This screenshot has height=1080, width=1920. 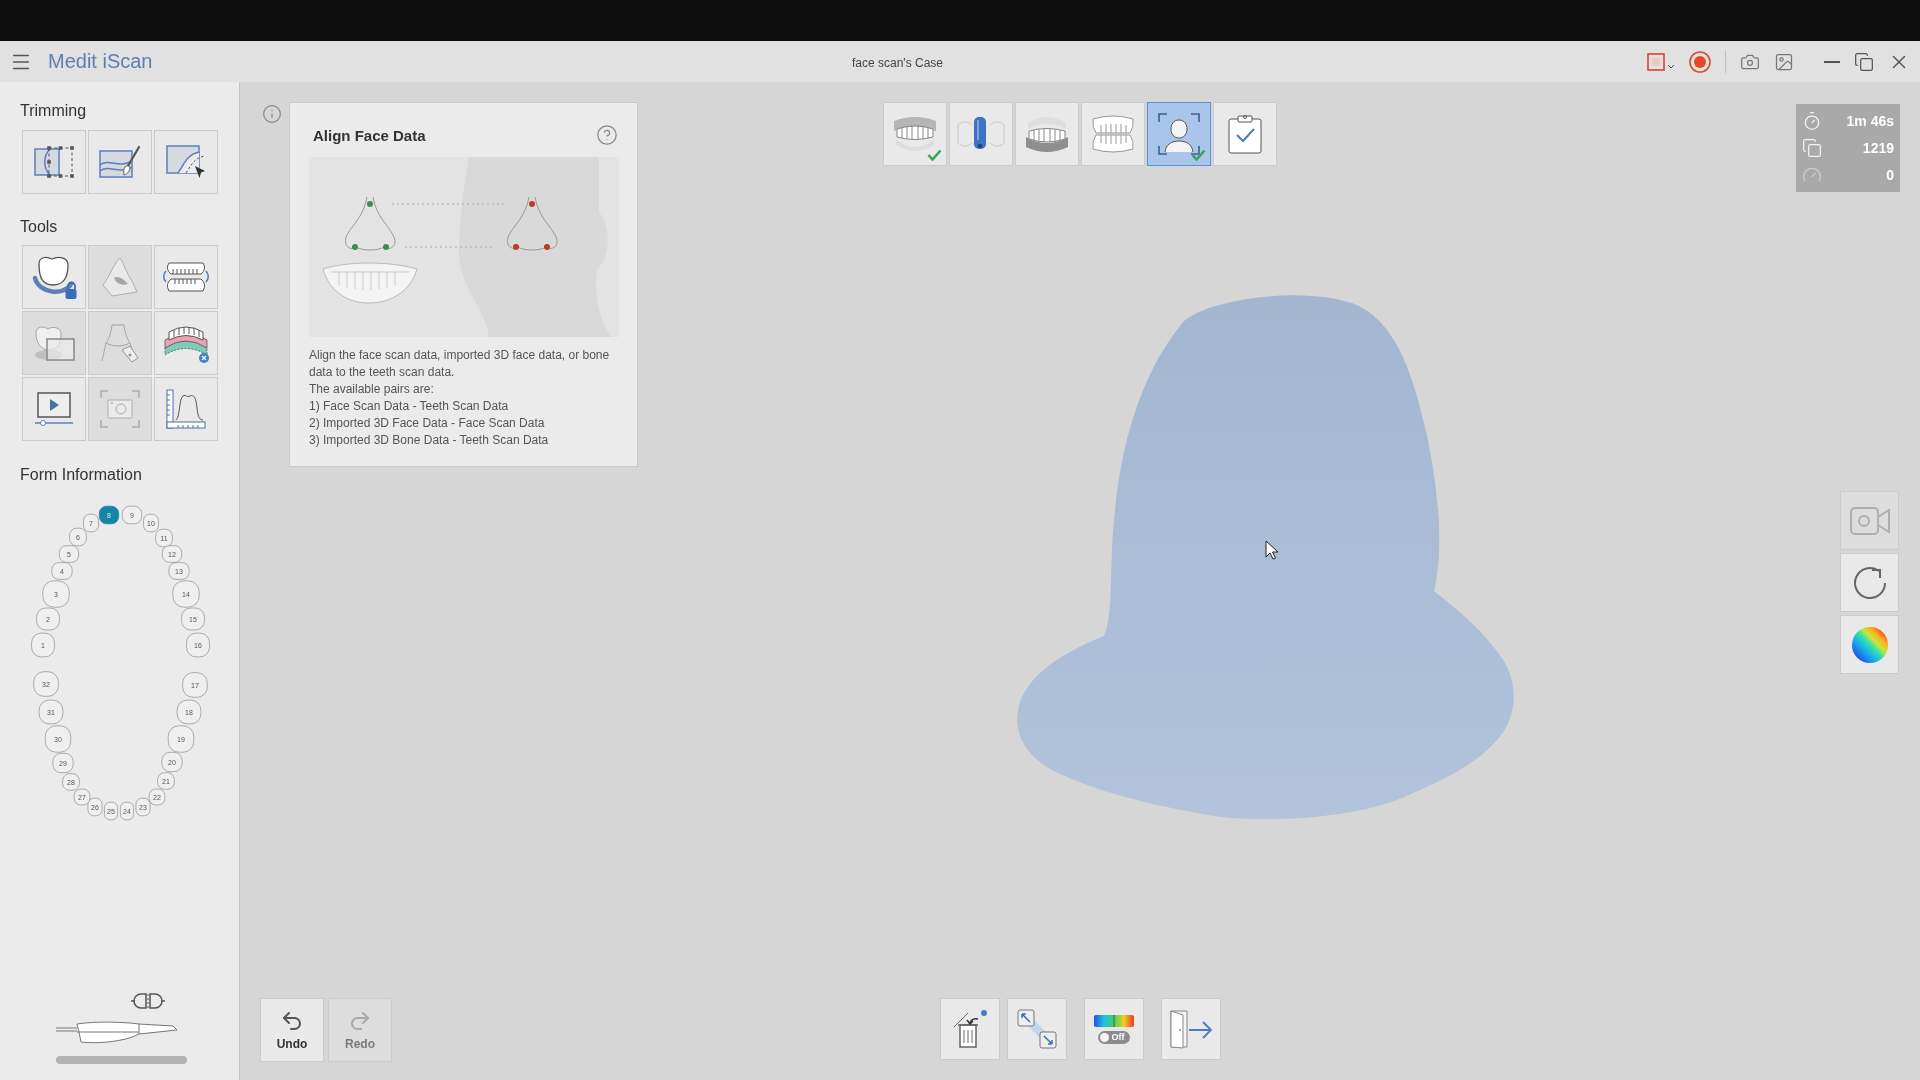 I want to click on trash-icon, so click(x=969, y=1029).